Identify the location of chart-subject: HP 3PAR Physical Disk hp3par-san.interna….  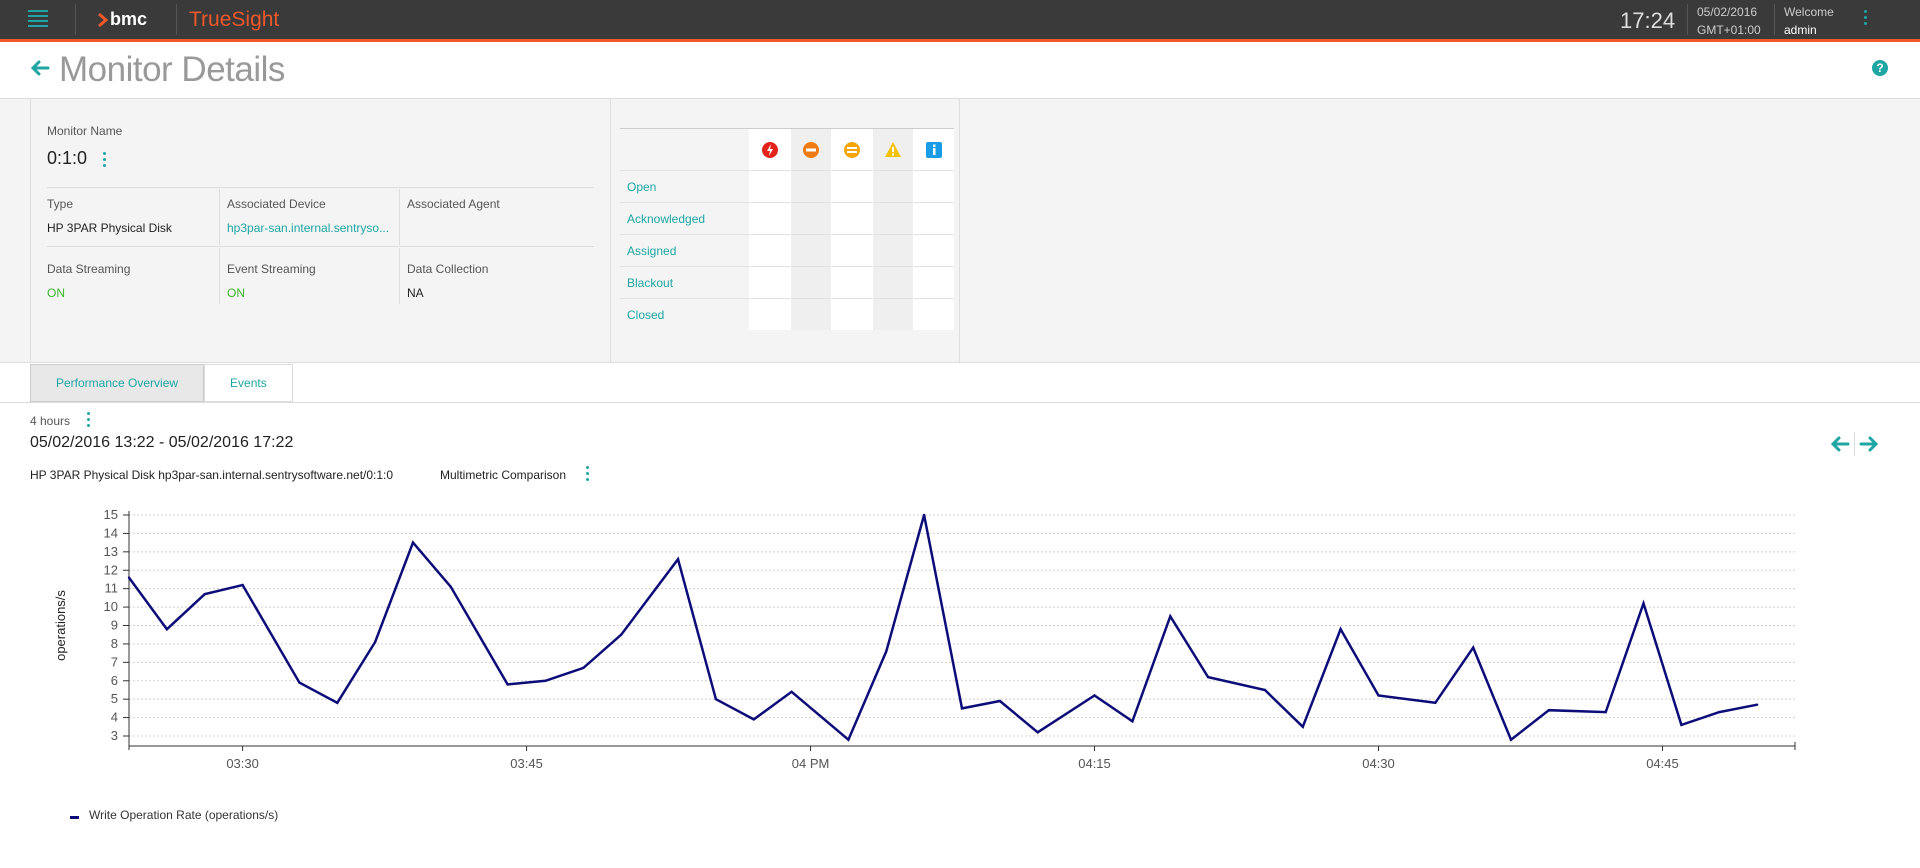
(212, 475).